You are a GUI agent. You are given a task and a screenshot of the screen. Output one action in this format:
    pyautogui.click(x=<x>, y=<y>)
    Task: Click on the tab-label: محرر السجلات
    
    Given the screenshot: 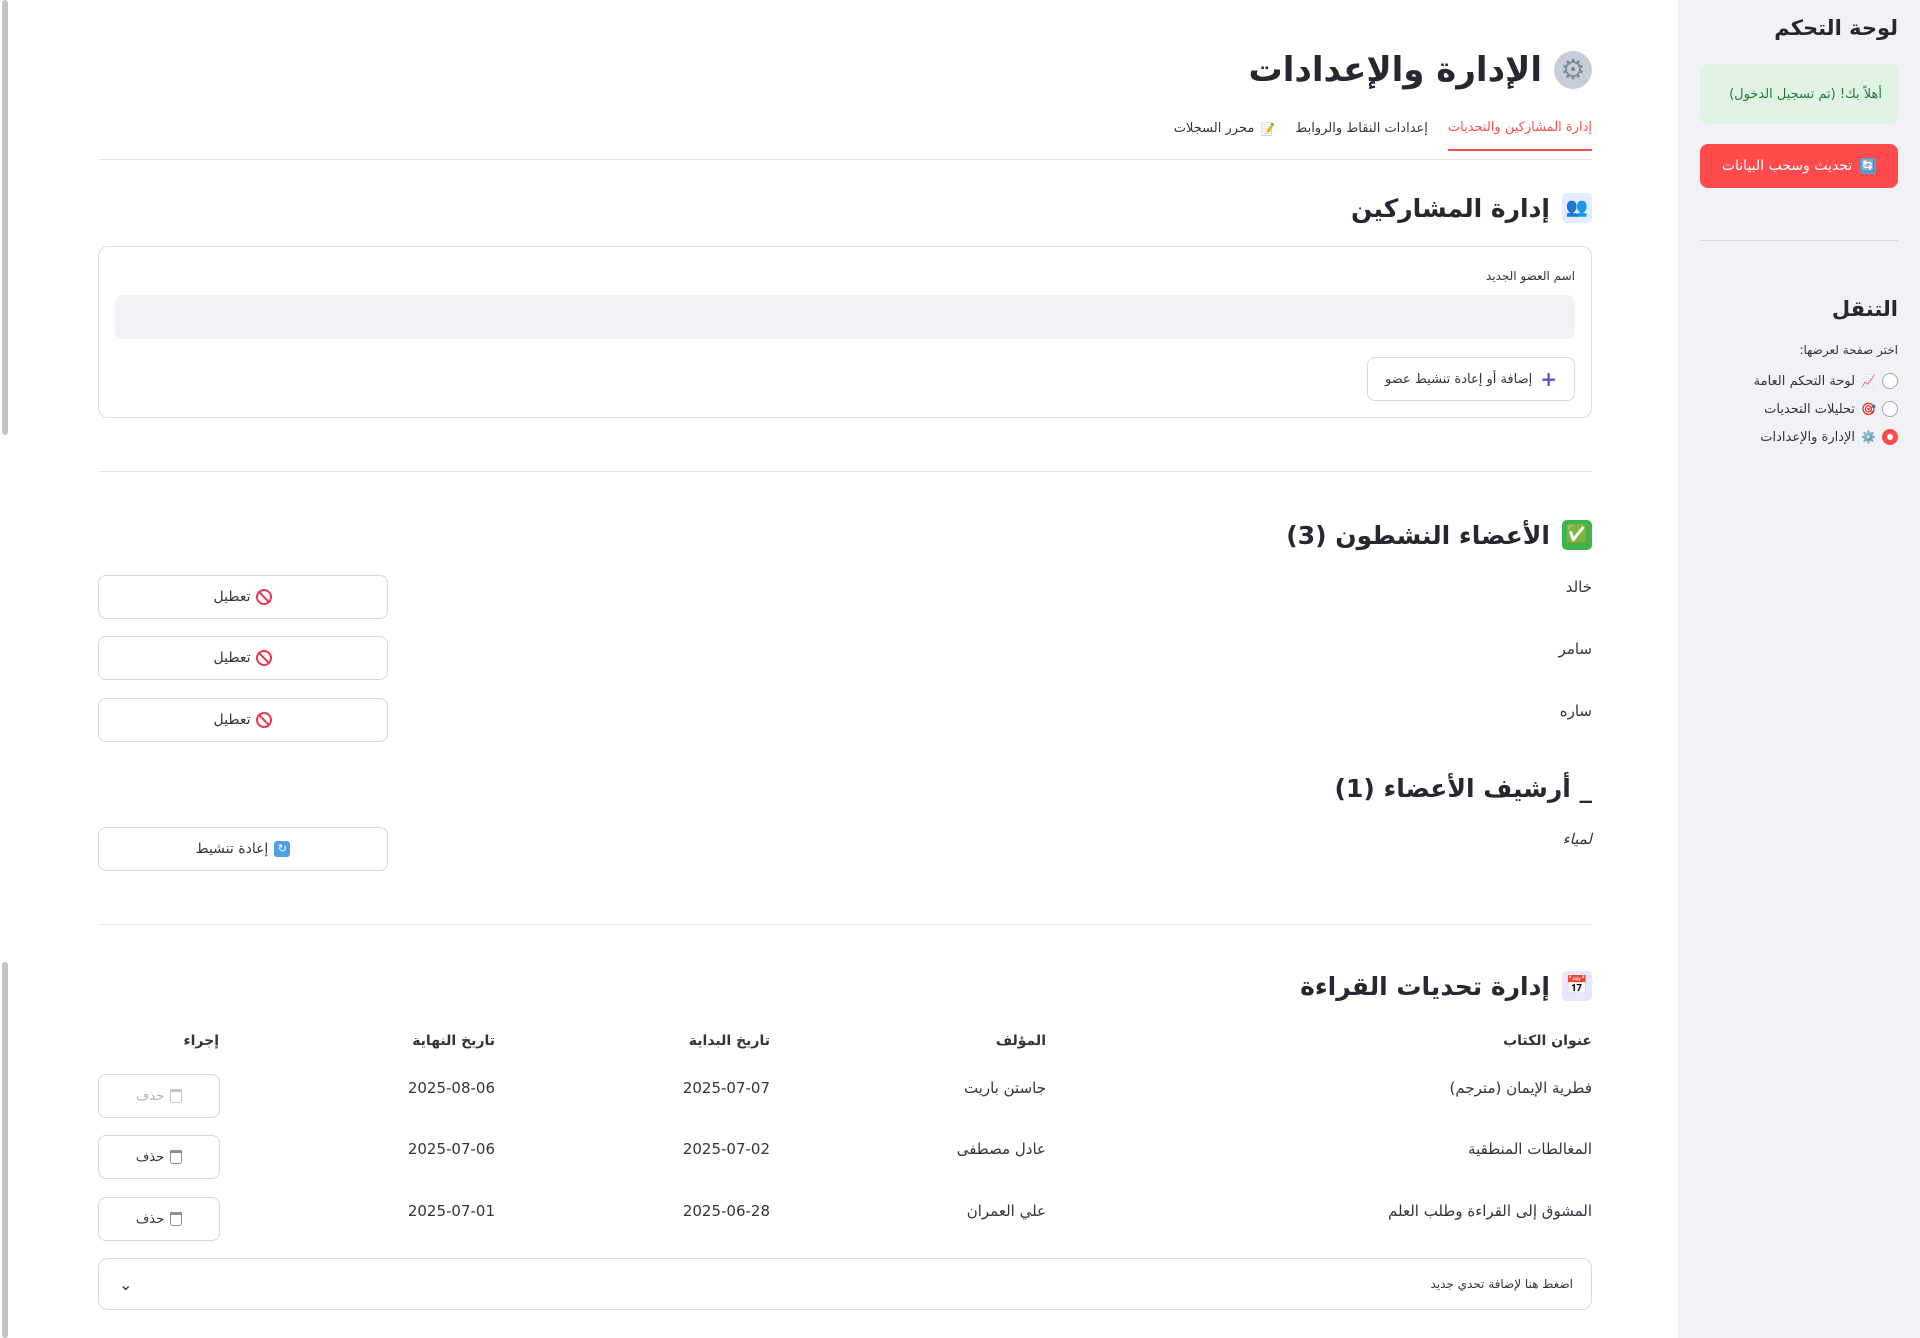 What is the action you would take?
    pyautogui.click(x=1214, y=128)
    